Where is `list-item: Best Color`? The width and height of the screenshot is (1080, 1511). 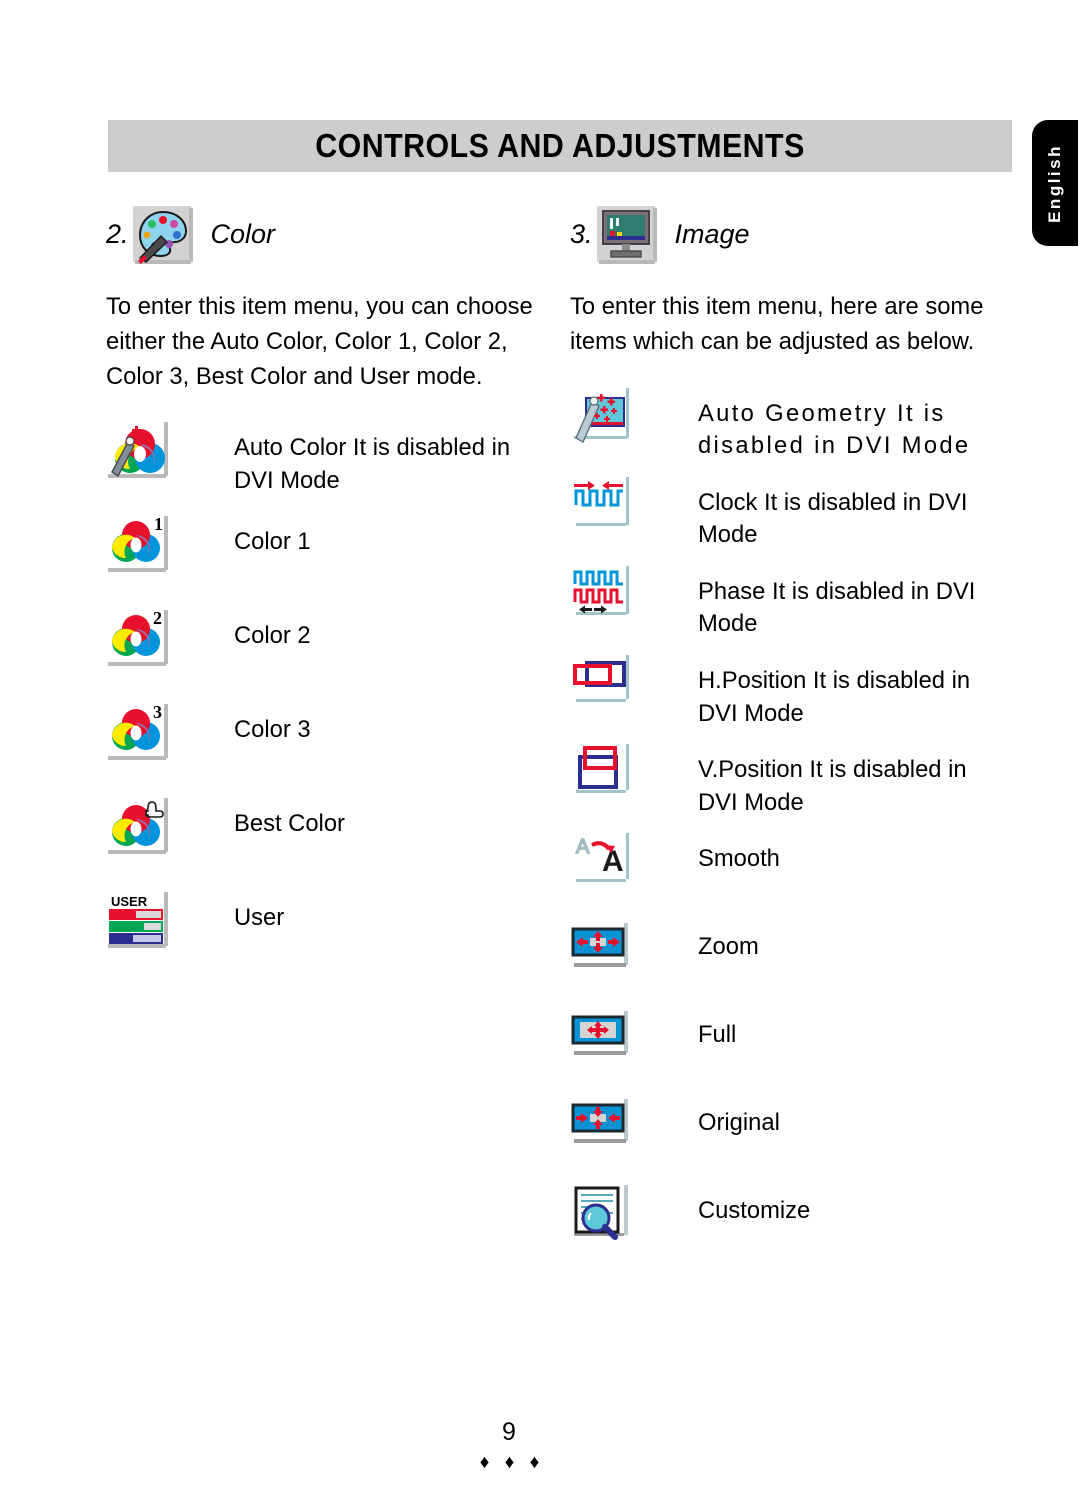
list-item: Best Color is located at coordinates (328, 836).